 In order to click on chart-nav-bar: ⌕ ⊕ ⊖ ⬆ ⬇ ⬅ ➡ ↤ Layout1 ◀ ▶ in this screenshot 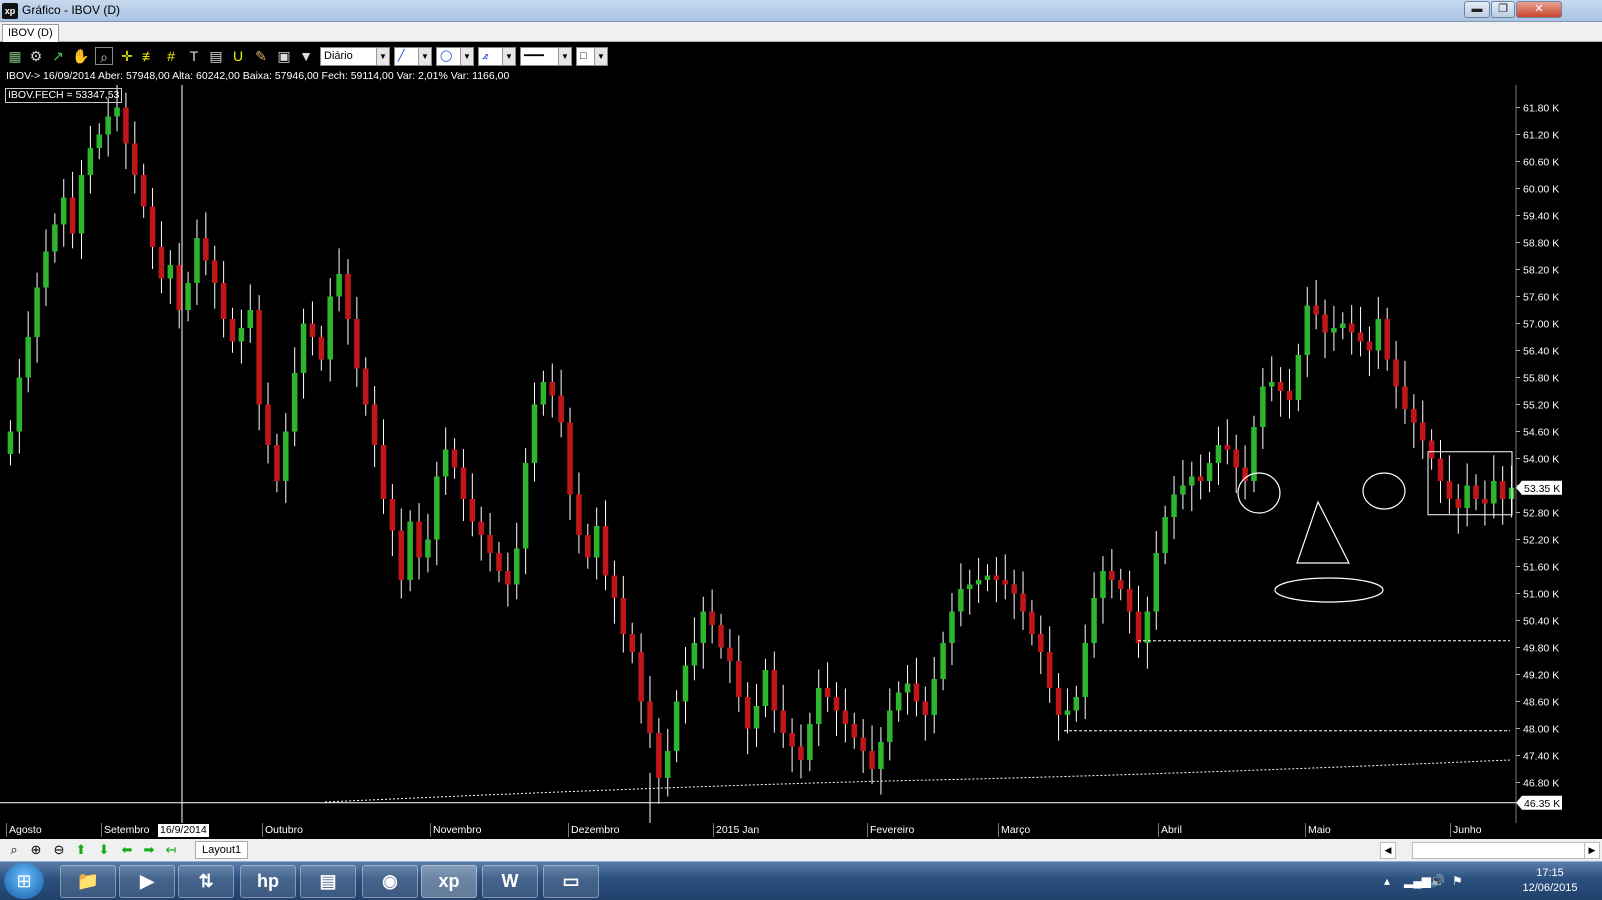, I will do `click(801, 850)`.